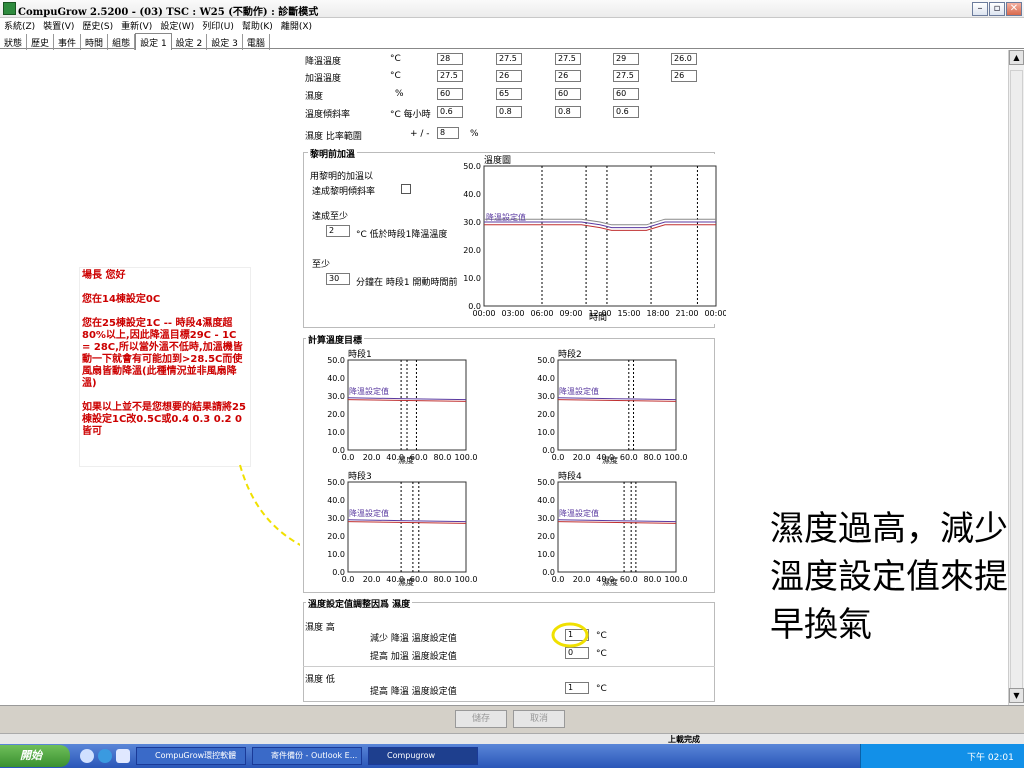 The height and width of the screenshot is (768, 1024). Describe the element at coordinates (121, 299) in the screenshot. I see `note-line-1: 您在14棟設定0C` at that location.